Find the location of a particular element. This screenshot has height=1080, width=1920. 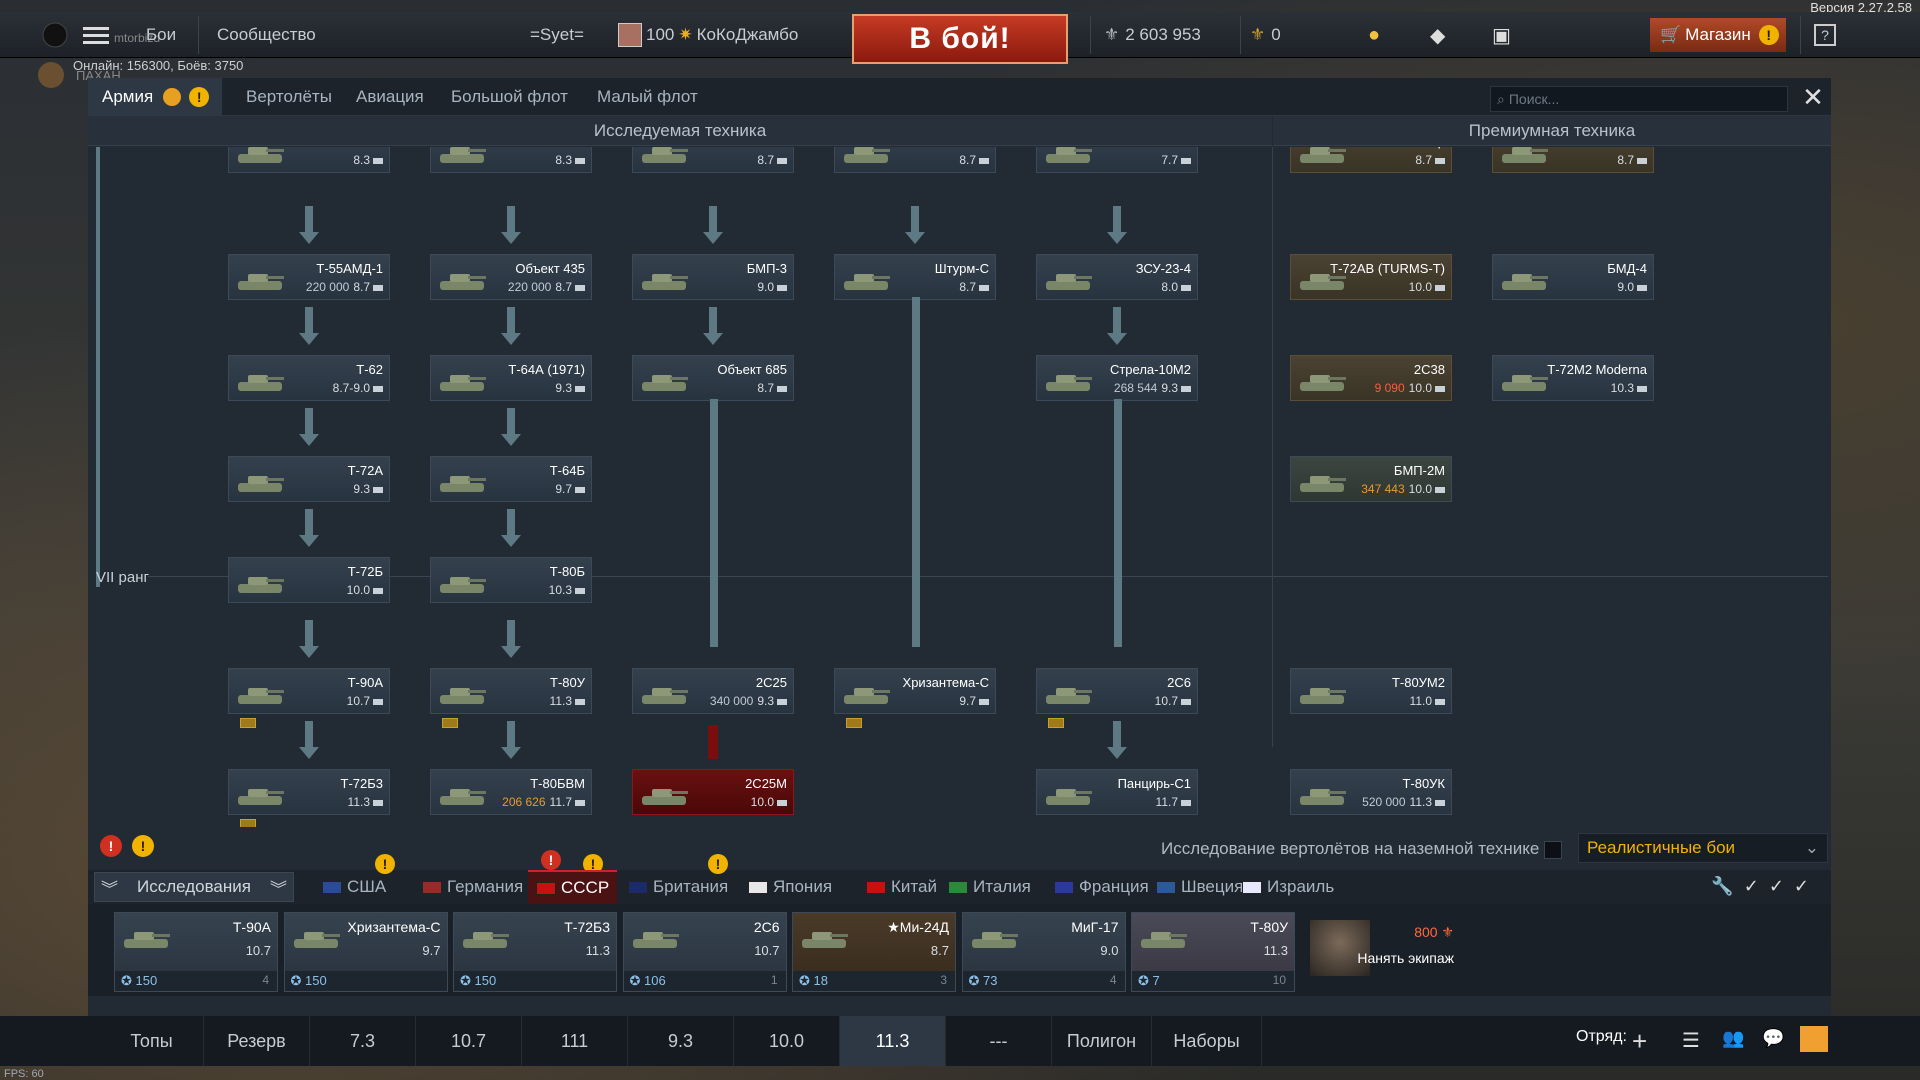

vehicle-card: 7.7 is located at coordinates (1117, 160).